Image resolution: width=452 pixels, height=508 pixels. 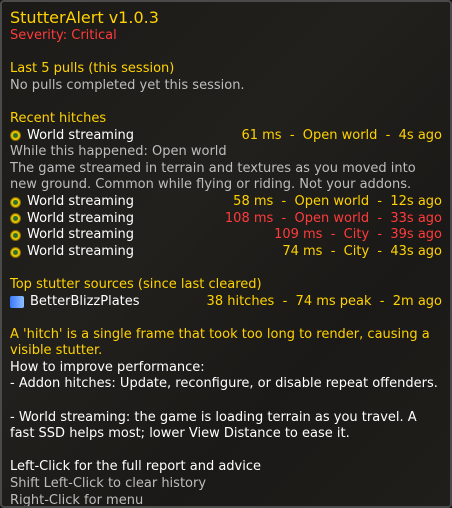 What do you see at coordinates (341, 135) in the screenshot?
I see `hitch-stats: 61 ms - Open world - 4s ago` at bounding box center [341, 135].